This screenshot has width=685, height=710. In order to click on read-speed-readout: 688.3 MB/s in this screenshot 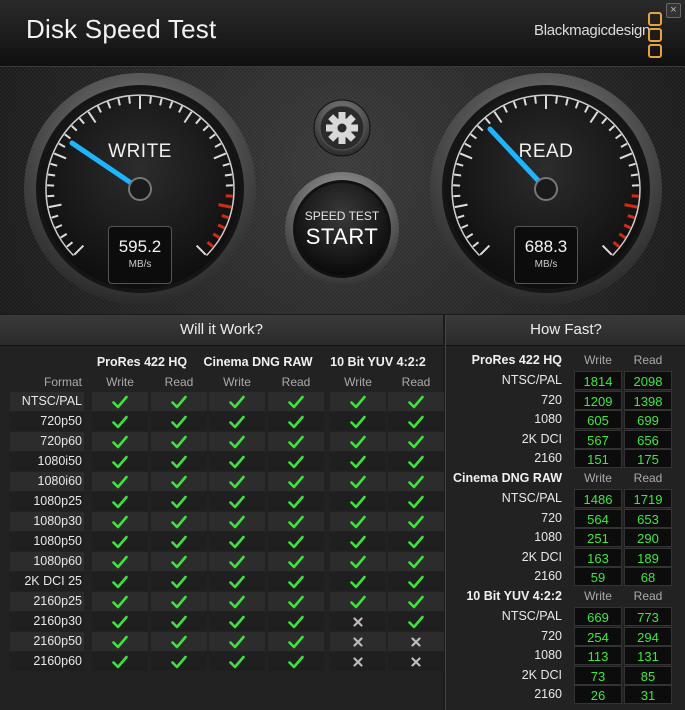, I will do `click(546, 255)`.